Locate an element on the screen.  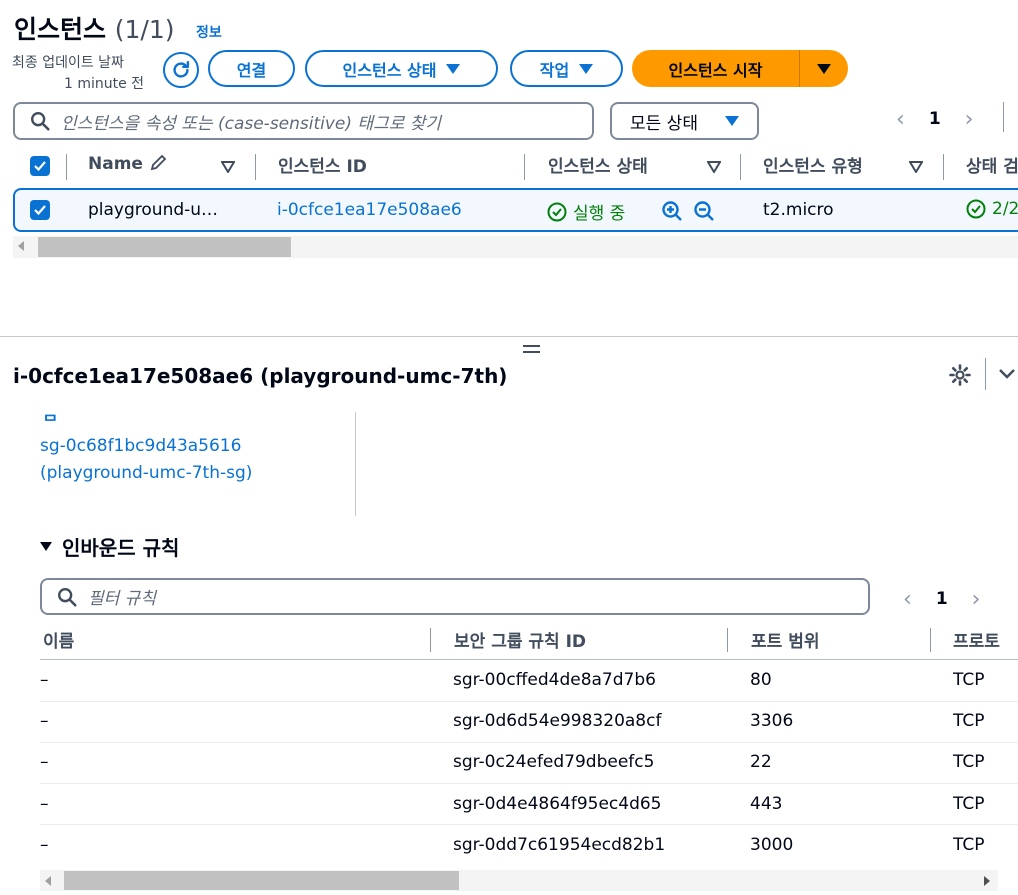
refresh-button is located at coordinates (181, 70).